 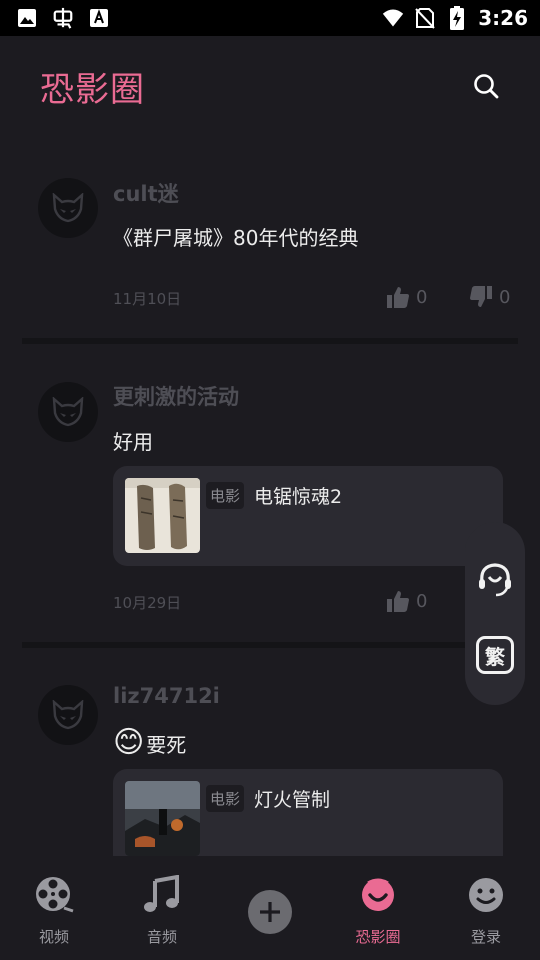 What do you see at coordinates (270, 18) in the screenshot?
I see `status-bar: 3:26` at bounding box center [270, 18].